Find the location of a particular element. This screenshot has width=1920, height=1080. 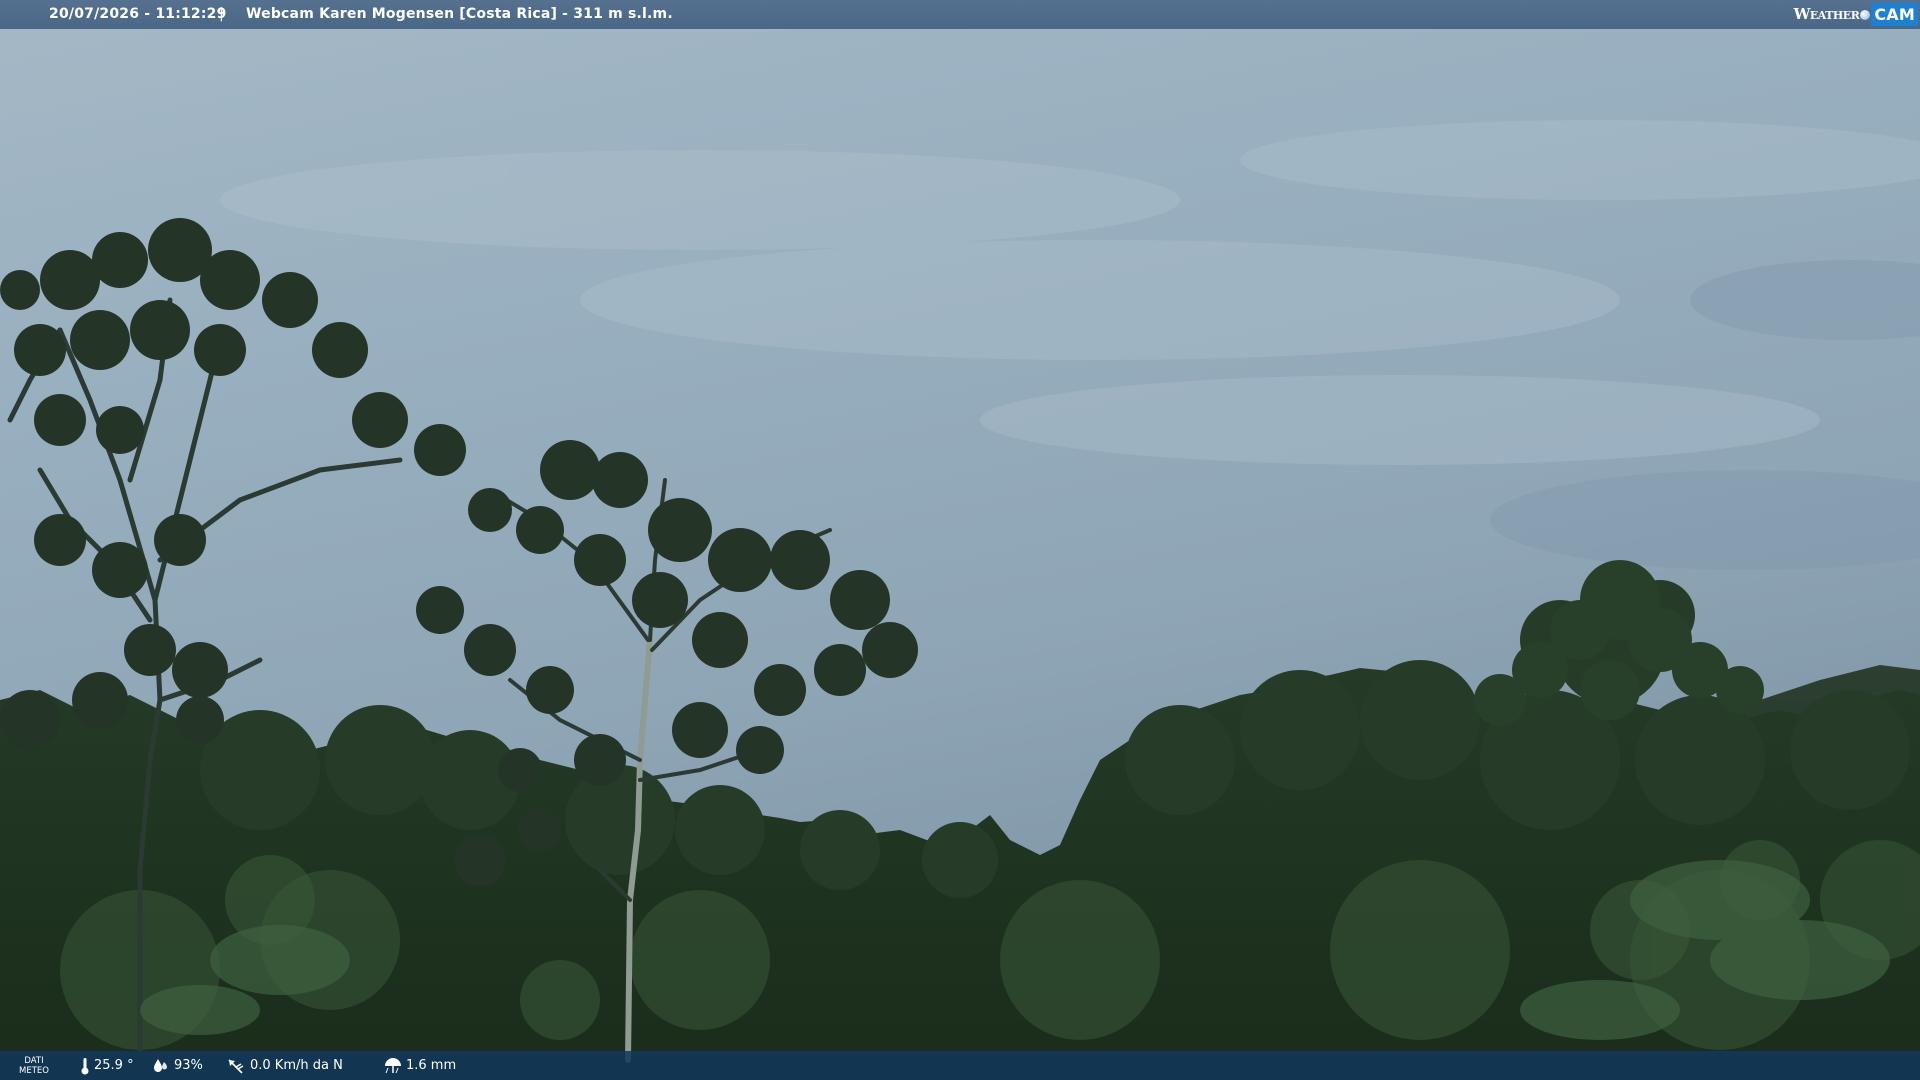

wind-vane-icon is located at coordinates (236, 1066).